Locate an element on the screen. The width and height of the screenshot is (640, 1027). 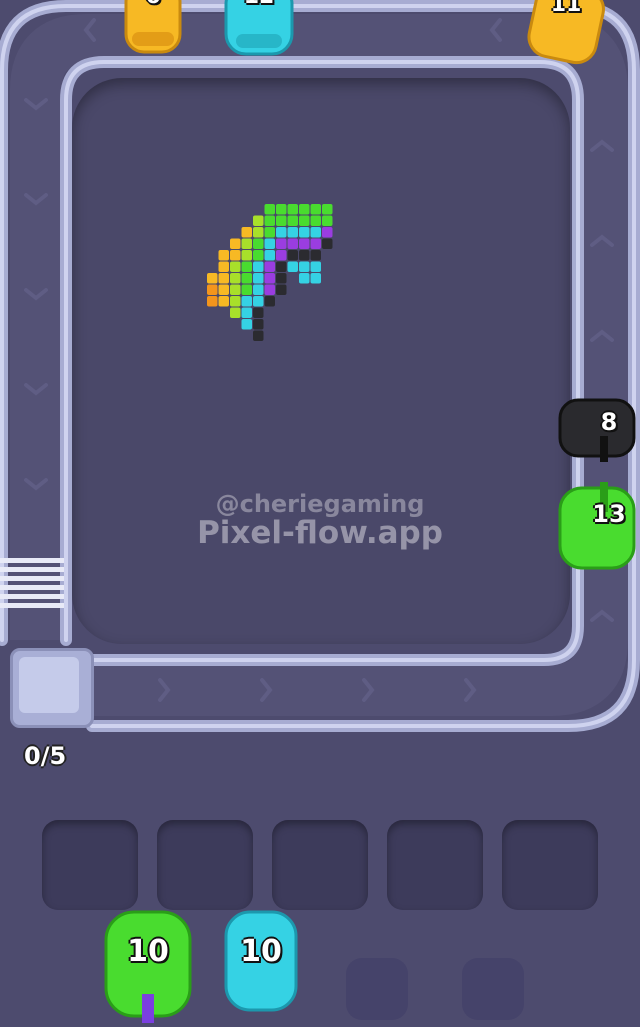
capacity-counter: 0/5 is located at coordinates (45, 756).